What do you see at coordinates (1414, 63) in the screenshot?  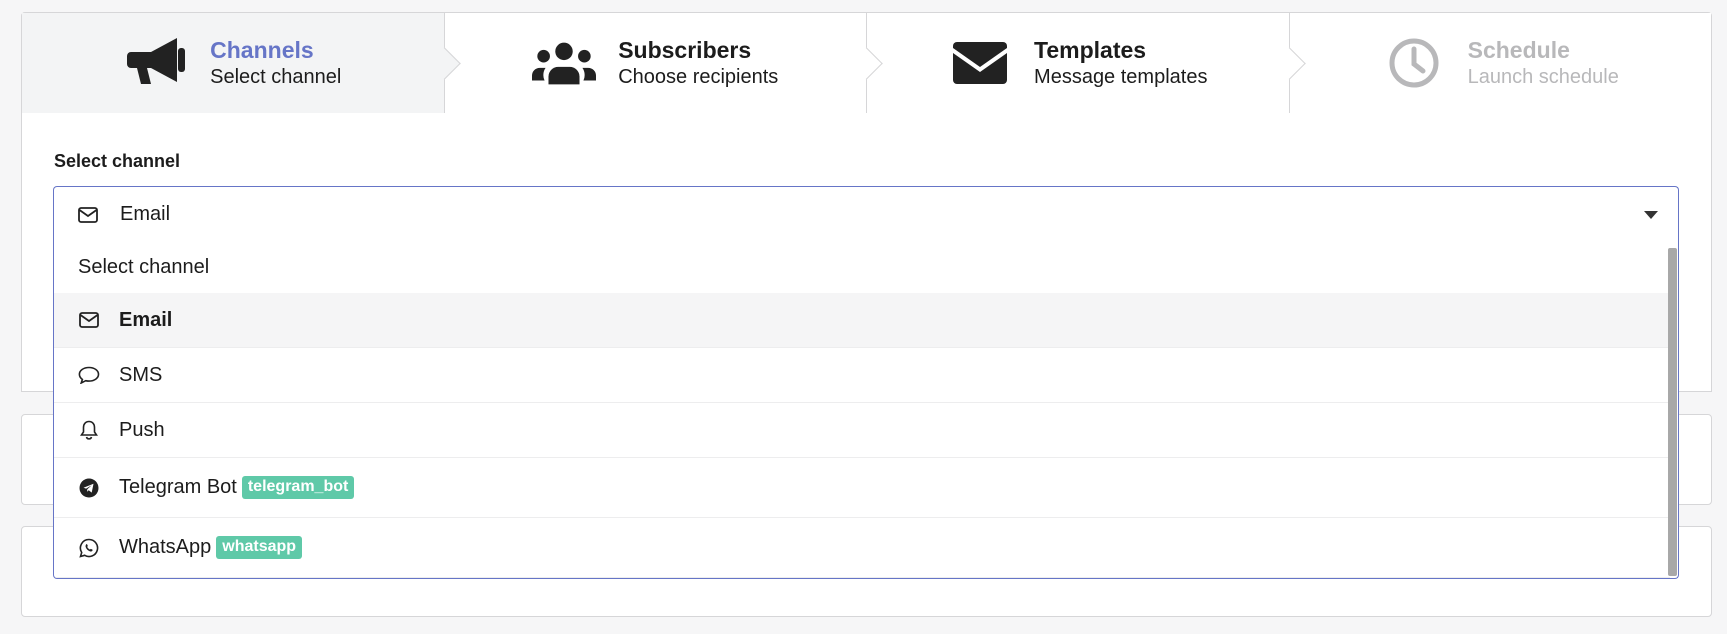 I see `clock-icon` at bounding box center [1414, 63].